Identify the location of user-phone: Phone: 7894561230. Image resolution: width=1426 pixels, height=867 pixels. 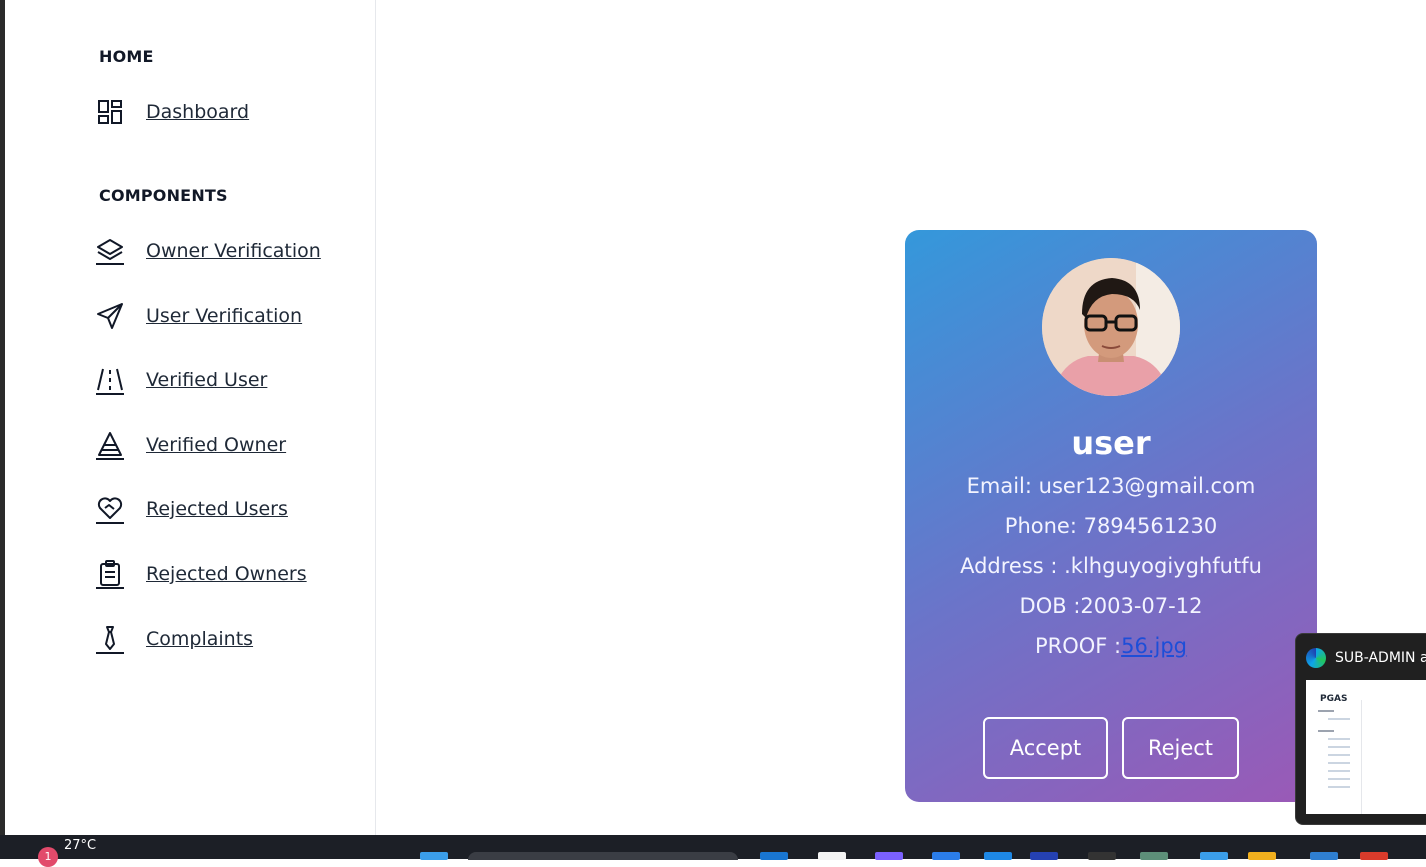
(1111, 526).